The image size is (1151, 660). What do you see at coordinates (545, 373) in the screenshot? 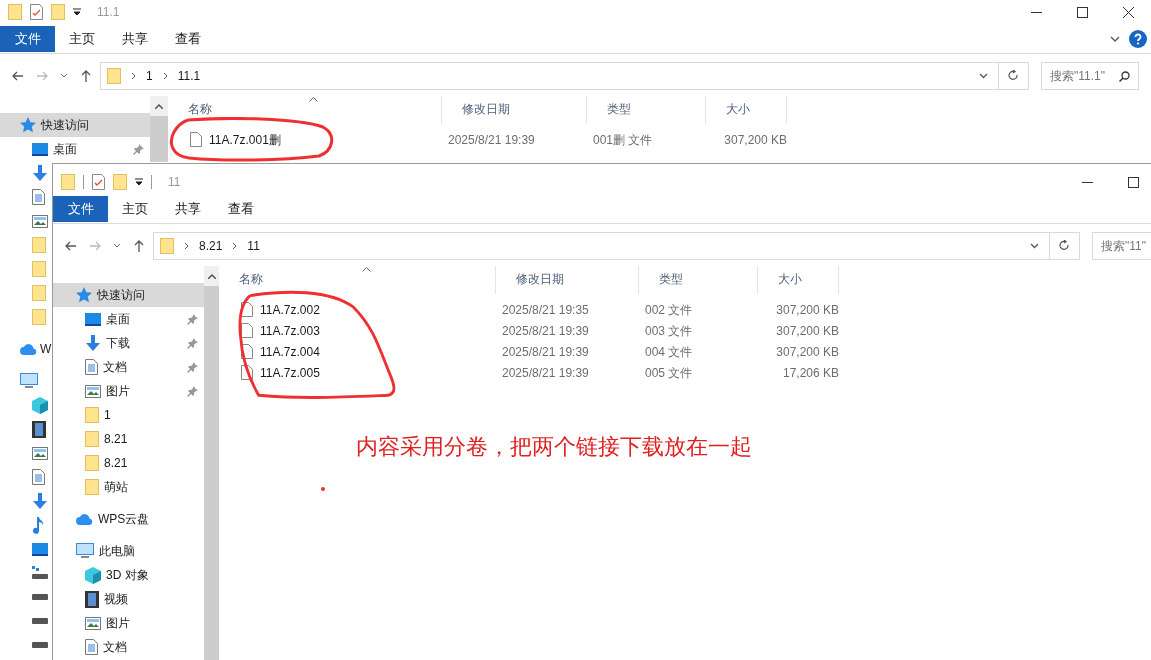
I see `file-date: 2025/8/21 19:39` at bounding box center [545, 373].